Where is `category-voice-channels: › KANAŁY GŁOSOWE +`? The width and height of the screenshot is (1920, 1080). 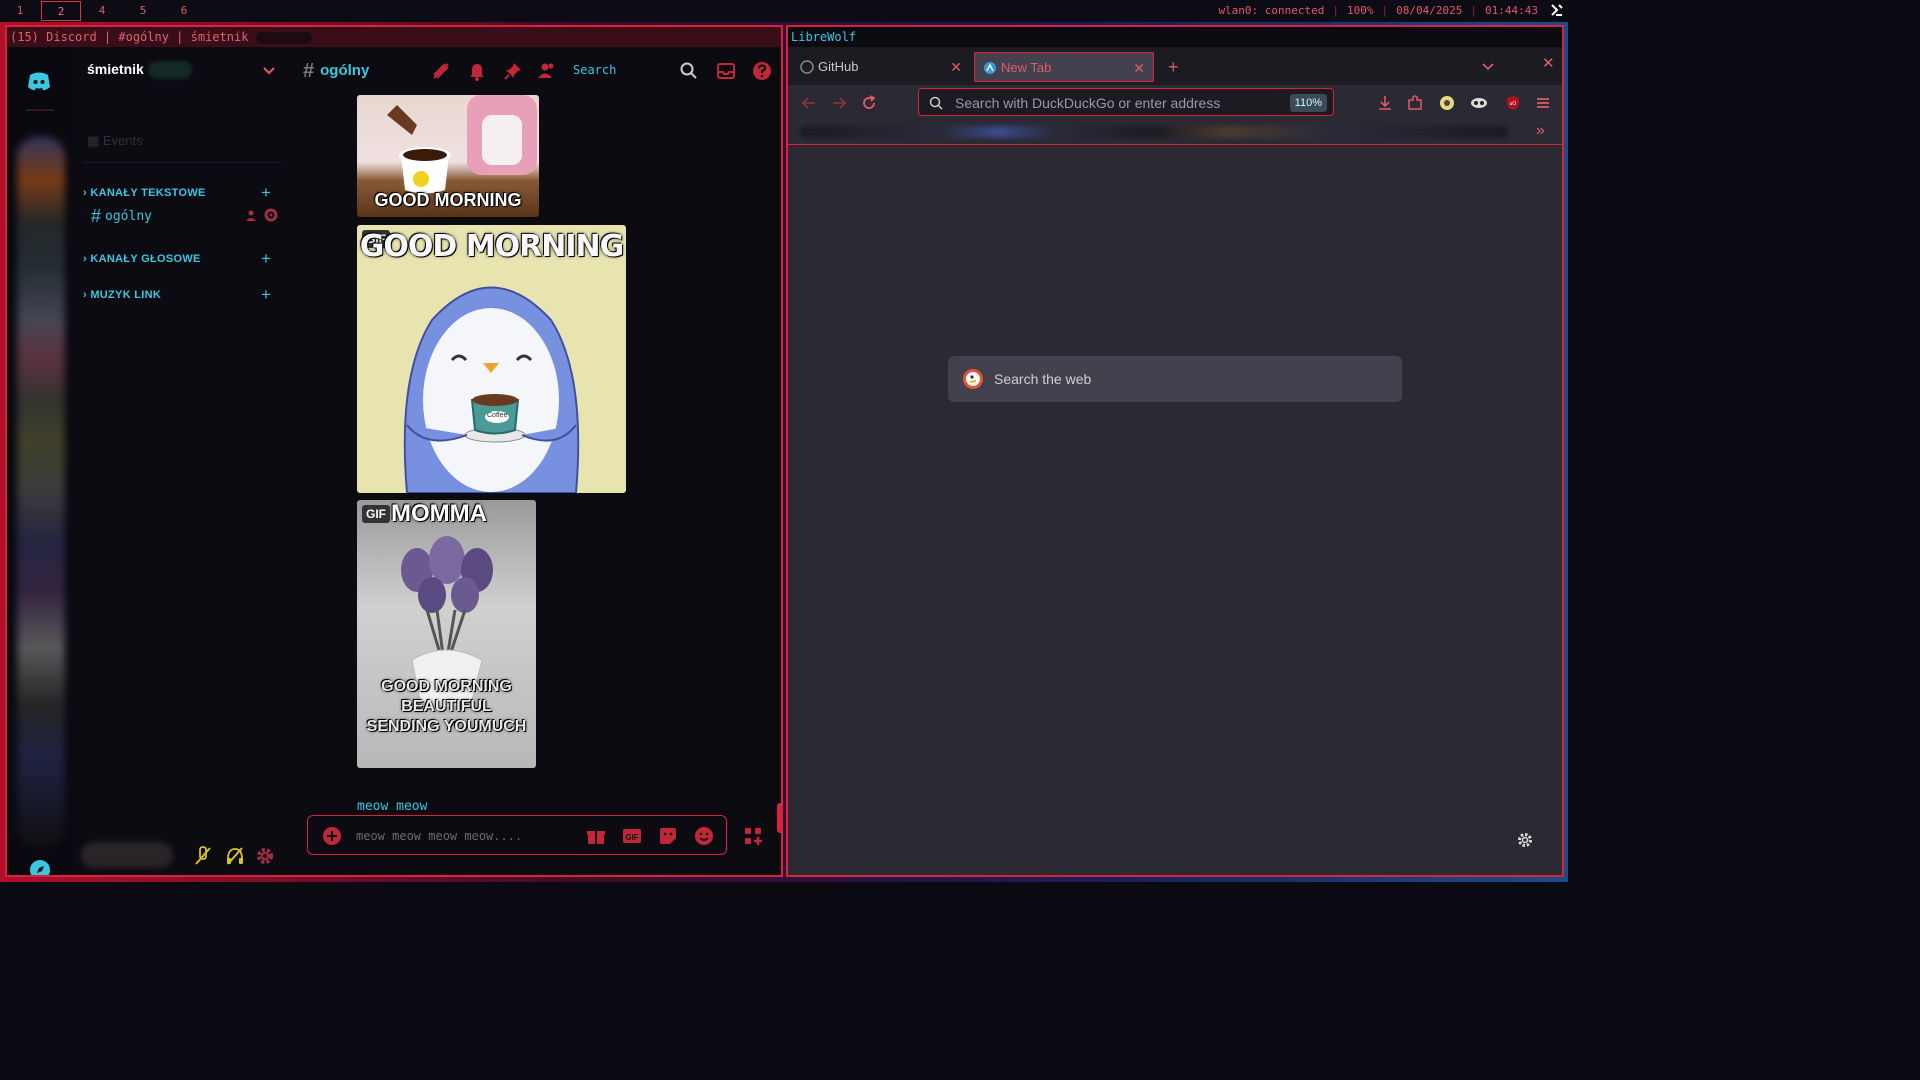
category-voice-channels: › KANAŁY GŁOSOWE + is located at coordinates (177, 258).